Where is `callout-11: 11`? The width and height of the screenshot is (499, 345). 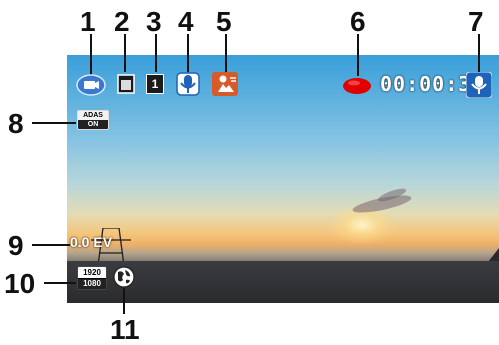
callout-11: 11 is located at coordinates (125, 329).